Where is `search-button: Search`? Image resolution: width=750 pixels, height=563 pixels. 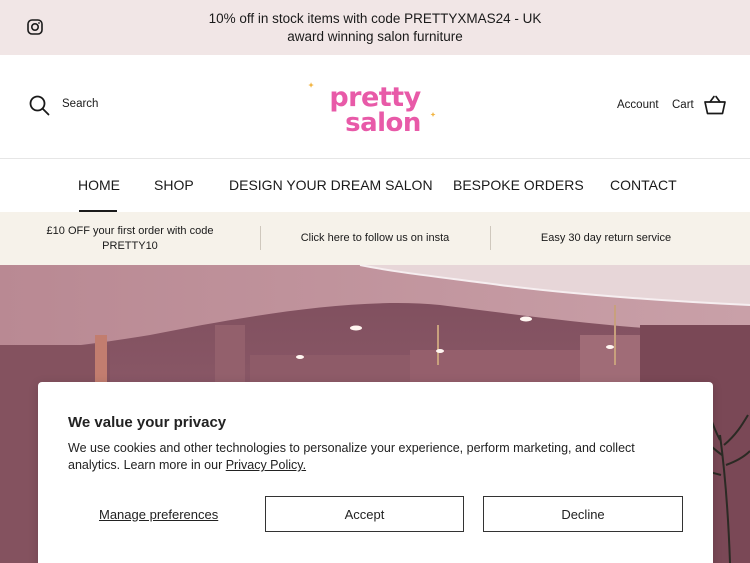 search-button: Search is located at coordinates (63, 105).